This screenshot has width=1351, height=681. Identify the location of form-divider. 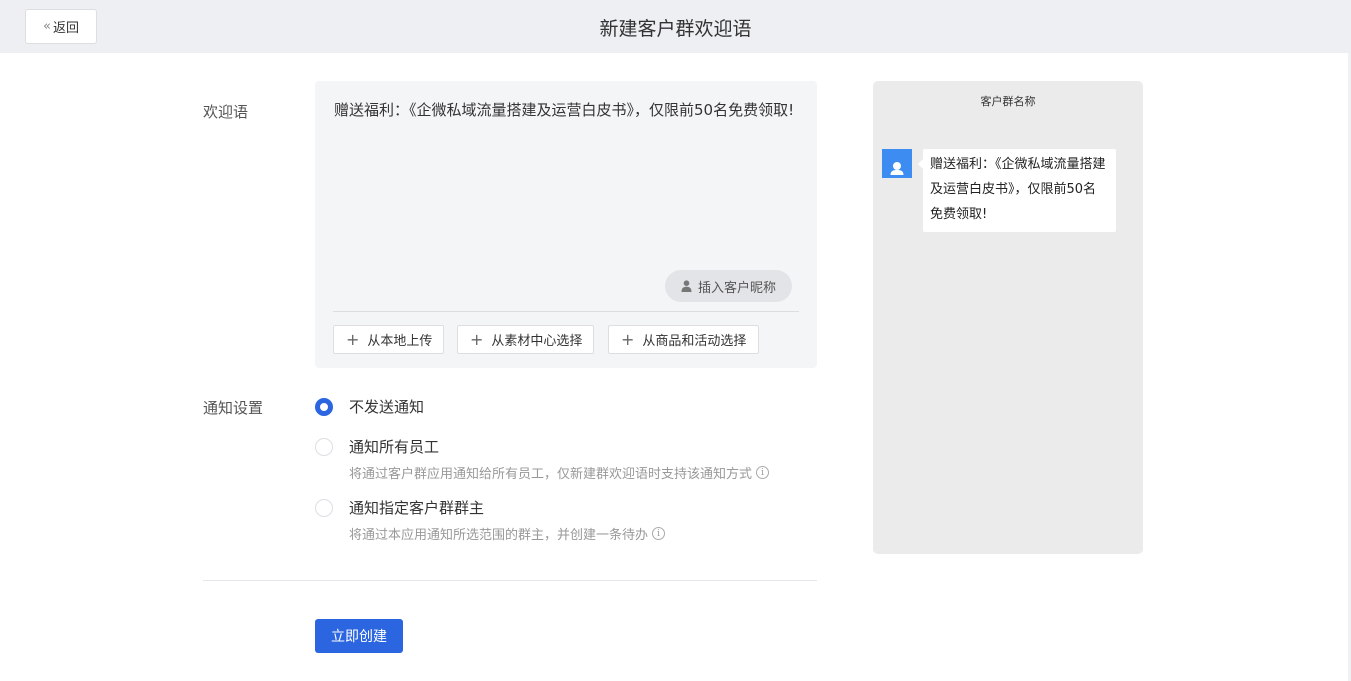
(510, 580).